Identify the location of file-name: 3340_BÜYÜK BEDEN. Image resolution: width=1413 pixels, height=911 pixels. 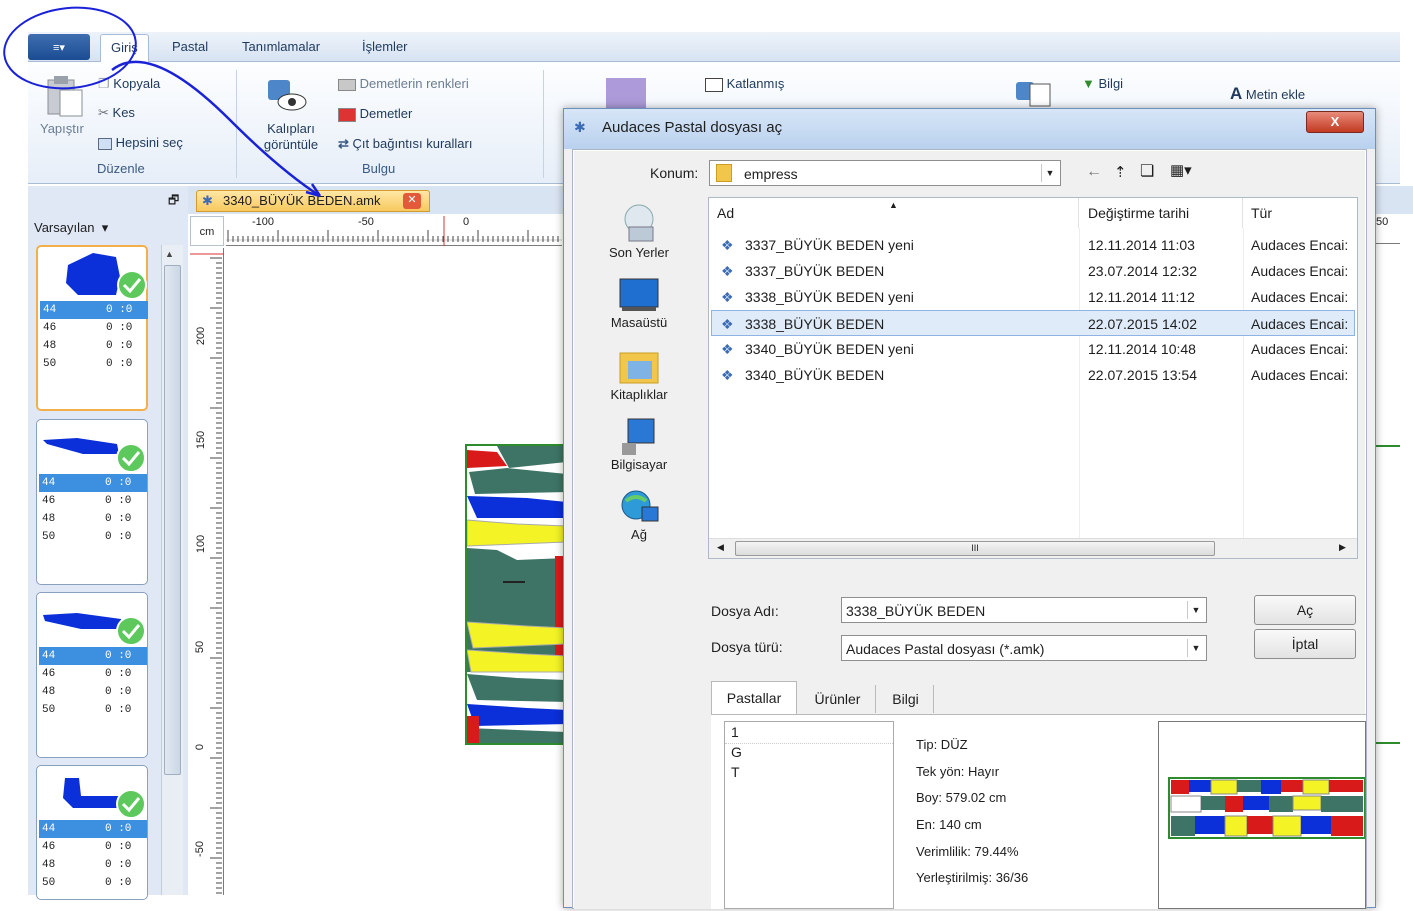
(815, 375).